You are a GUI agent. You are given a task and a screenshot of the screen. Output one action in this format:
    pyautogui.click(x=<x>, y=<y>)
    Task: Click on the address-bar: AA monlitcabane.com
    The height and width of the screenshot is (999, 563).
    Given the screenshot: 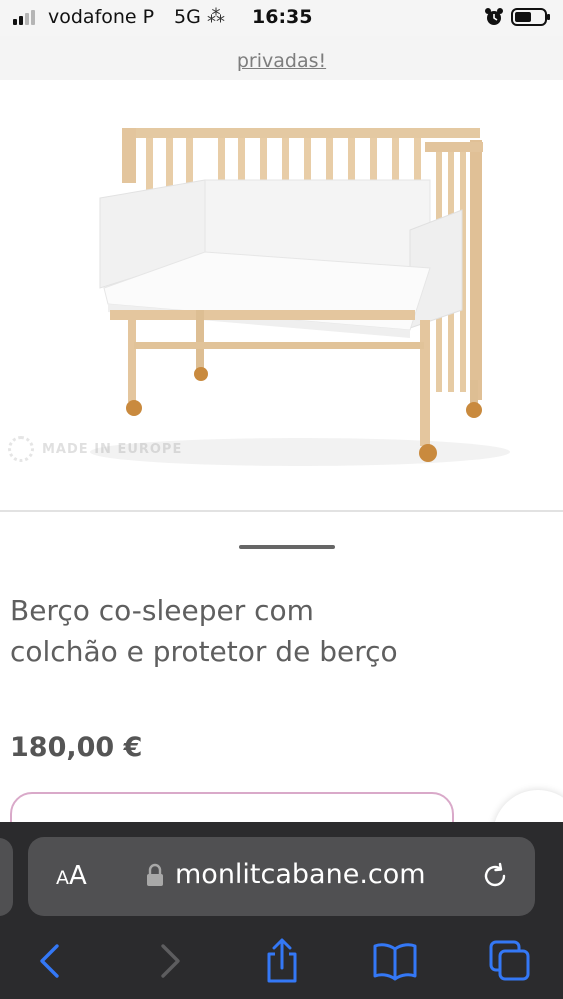 What is the action you would take?
    pyautogui.click(x=281, y=876)
    